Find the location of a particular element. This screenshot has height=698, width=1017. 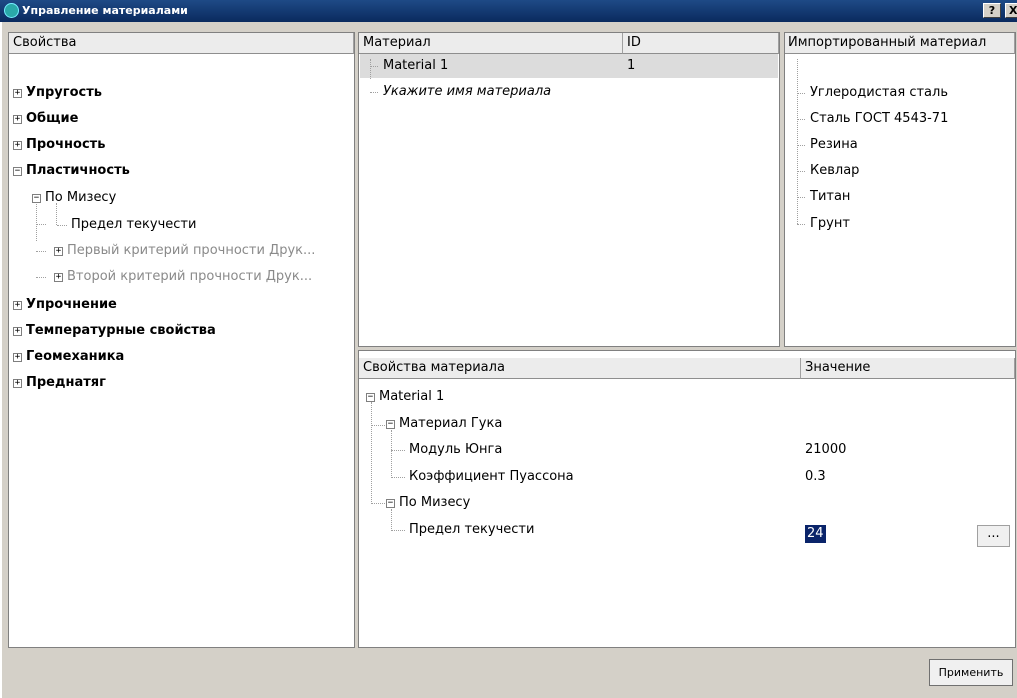

column-header-material: Материал is located at coordinates (491, 43).